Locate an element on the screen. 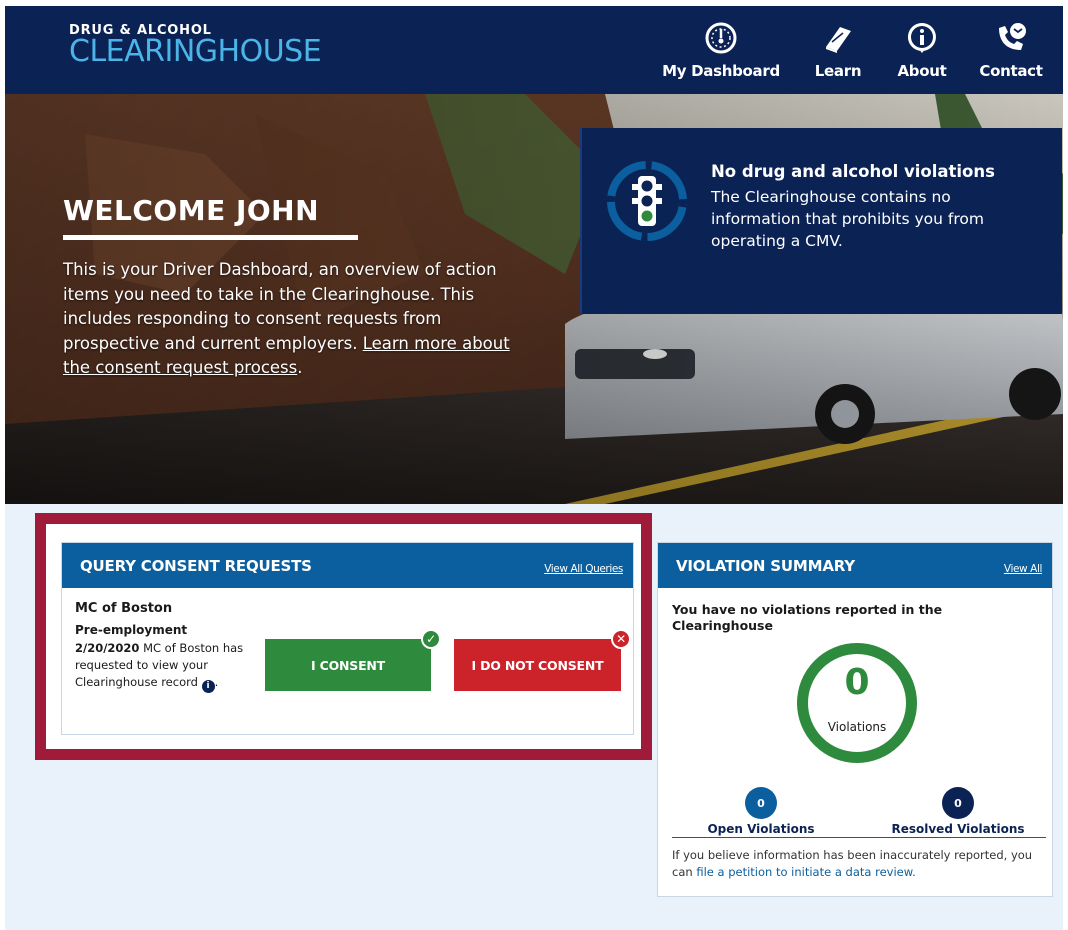 The image size is (1068, 930). card-header: VIOLATION SUMMARY View All is located at coordinates (855, 565).